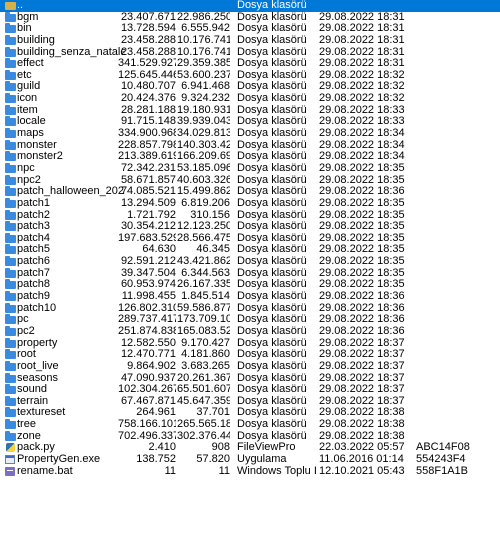 The height and width of the screenshot is (548, 500). I want to click on exe-file-icon, so click(10, 460).